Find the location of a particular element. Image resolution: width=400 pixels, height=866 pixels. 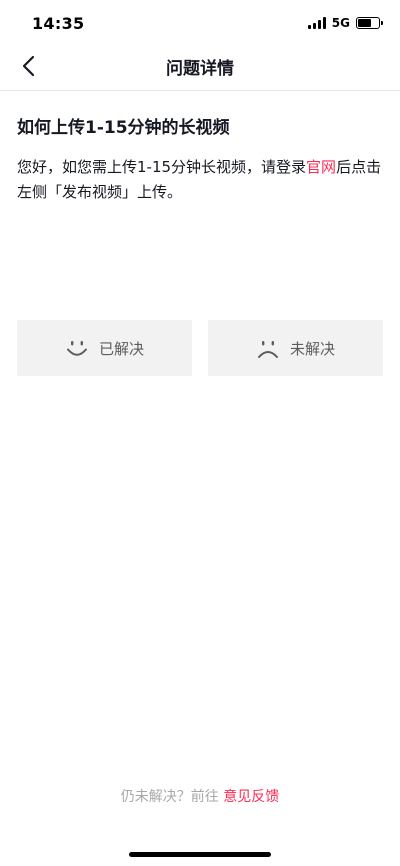

smile-face-icon is located at coordinates (76, 348).